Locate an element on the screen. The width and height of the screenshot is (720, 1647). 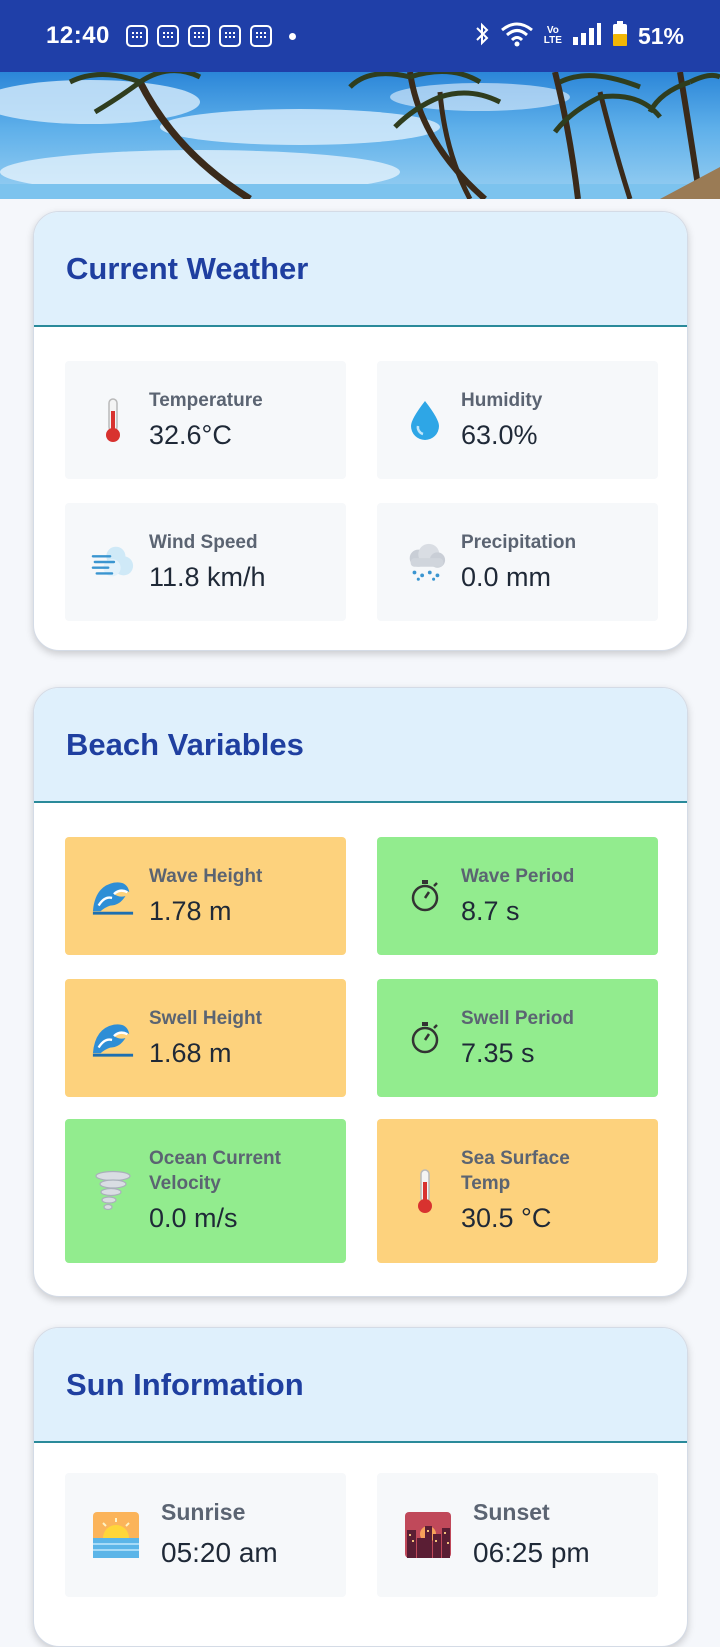
beach-variables-header: Beach Variables is located at coordinates (360, 745).